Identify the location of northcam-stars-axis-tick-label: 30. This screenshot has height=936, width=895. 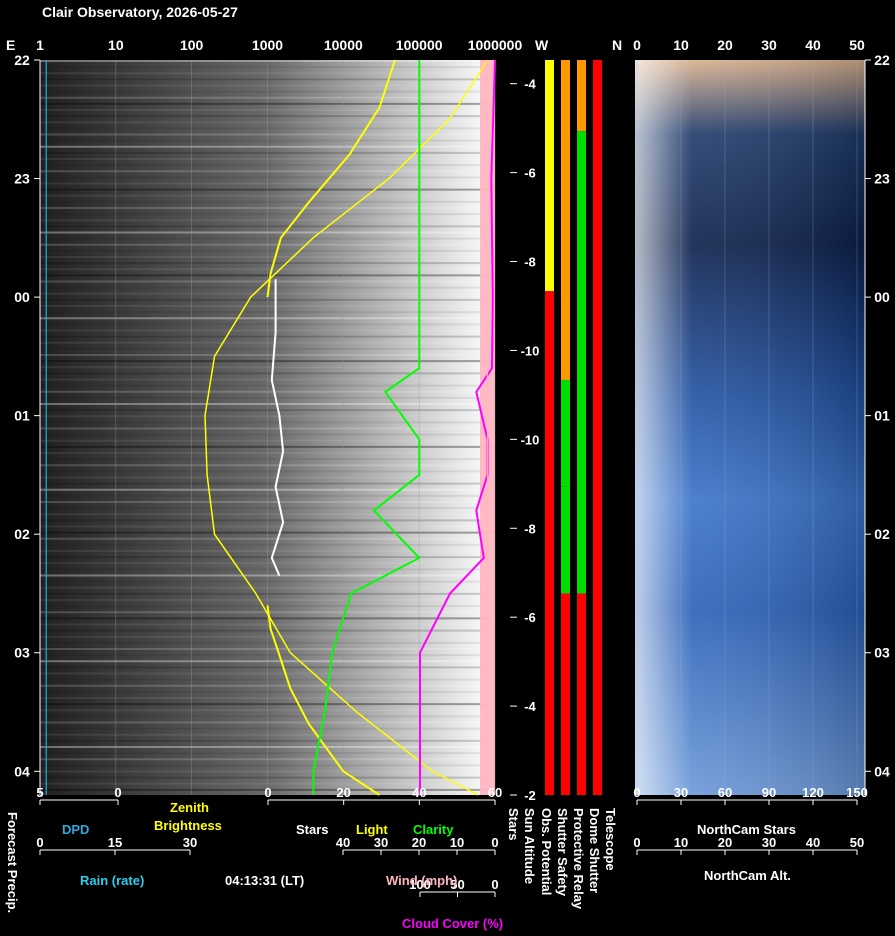
(681, 792).